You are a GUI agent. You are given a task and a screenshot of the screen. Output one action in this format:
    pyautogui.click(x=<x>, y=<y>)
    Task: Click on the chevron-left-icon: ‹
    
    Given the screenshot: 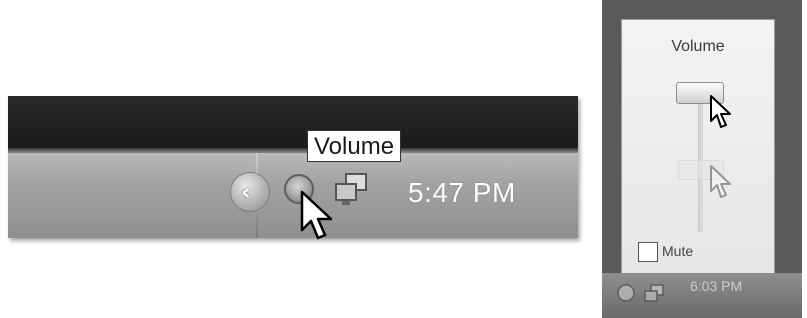 What is the action you would take?
    pyautogui.click(x=246, y=192)
    